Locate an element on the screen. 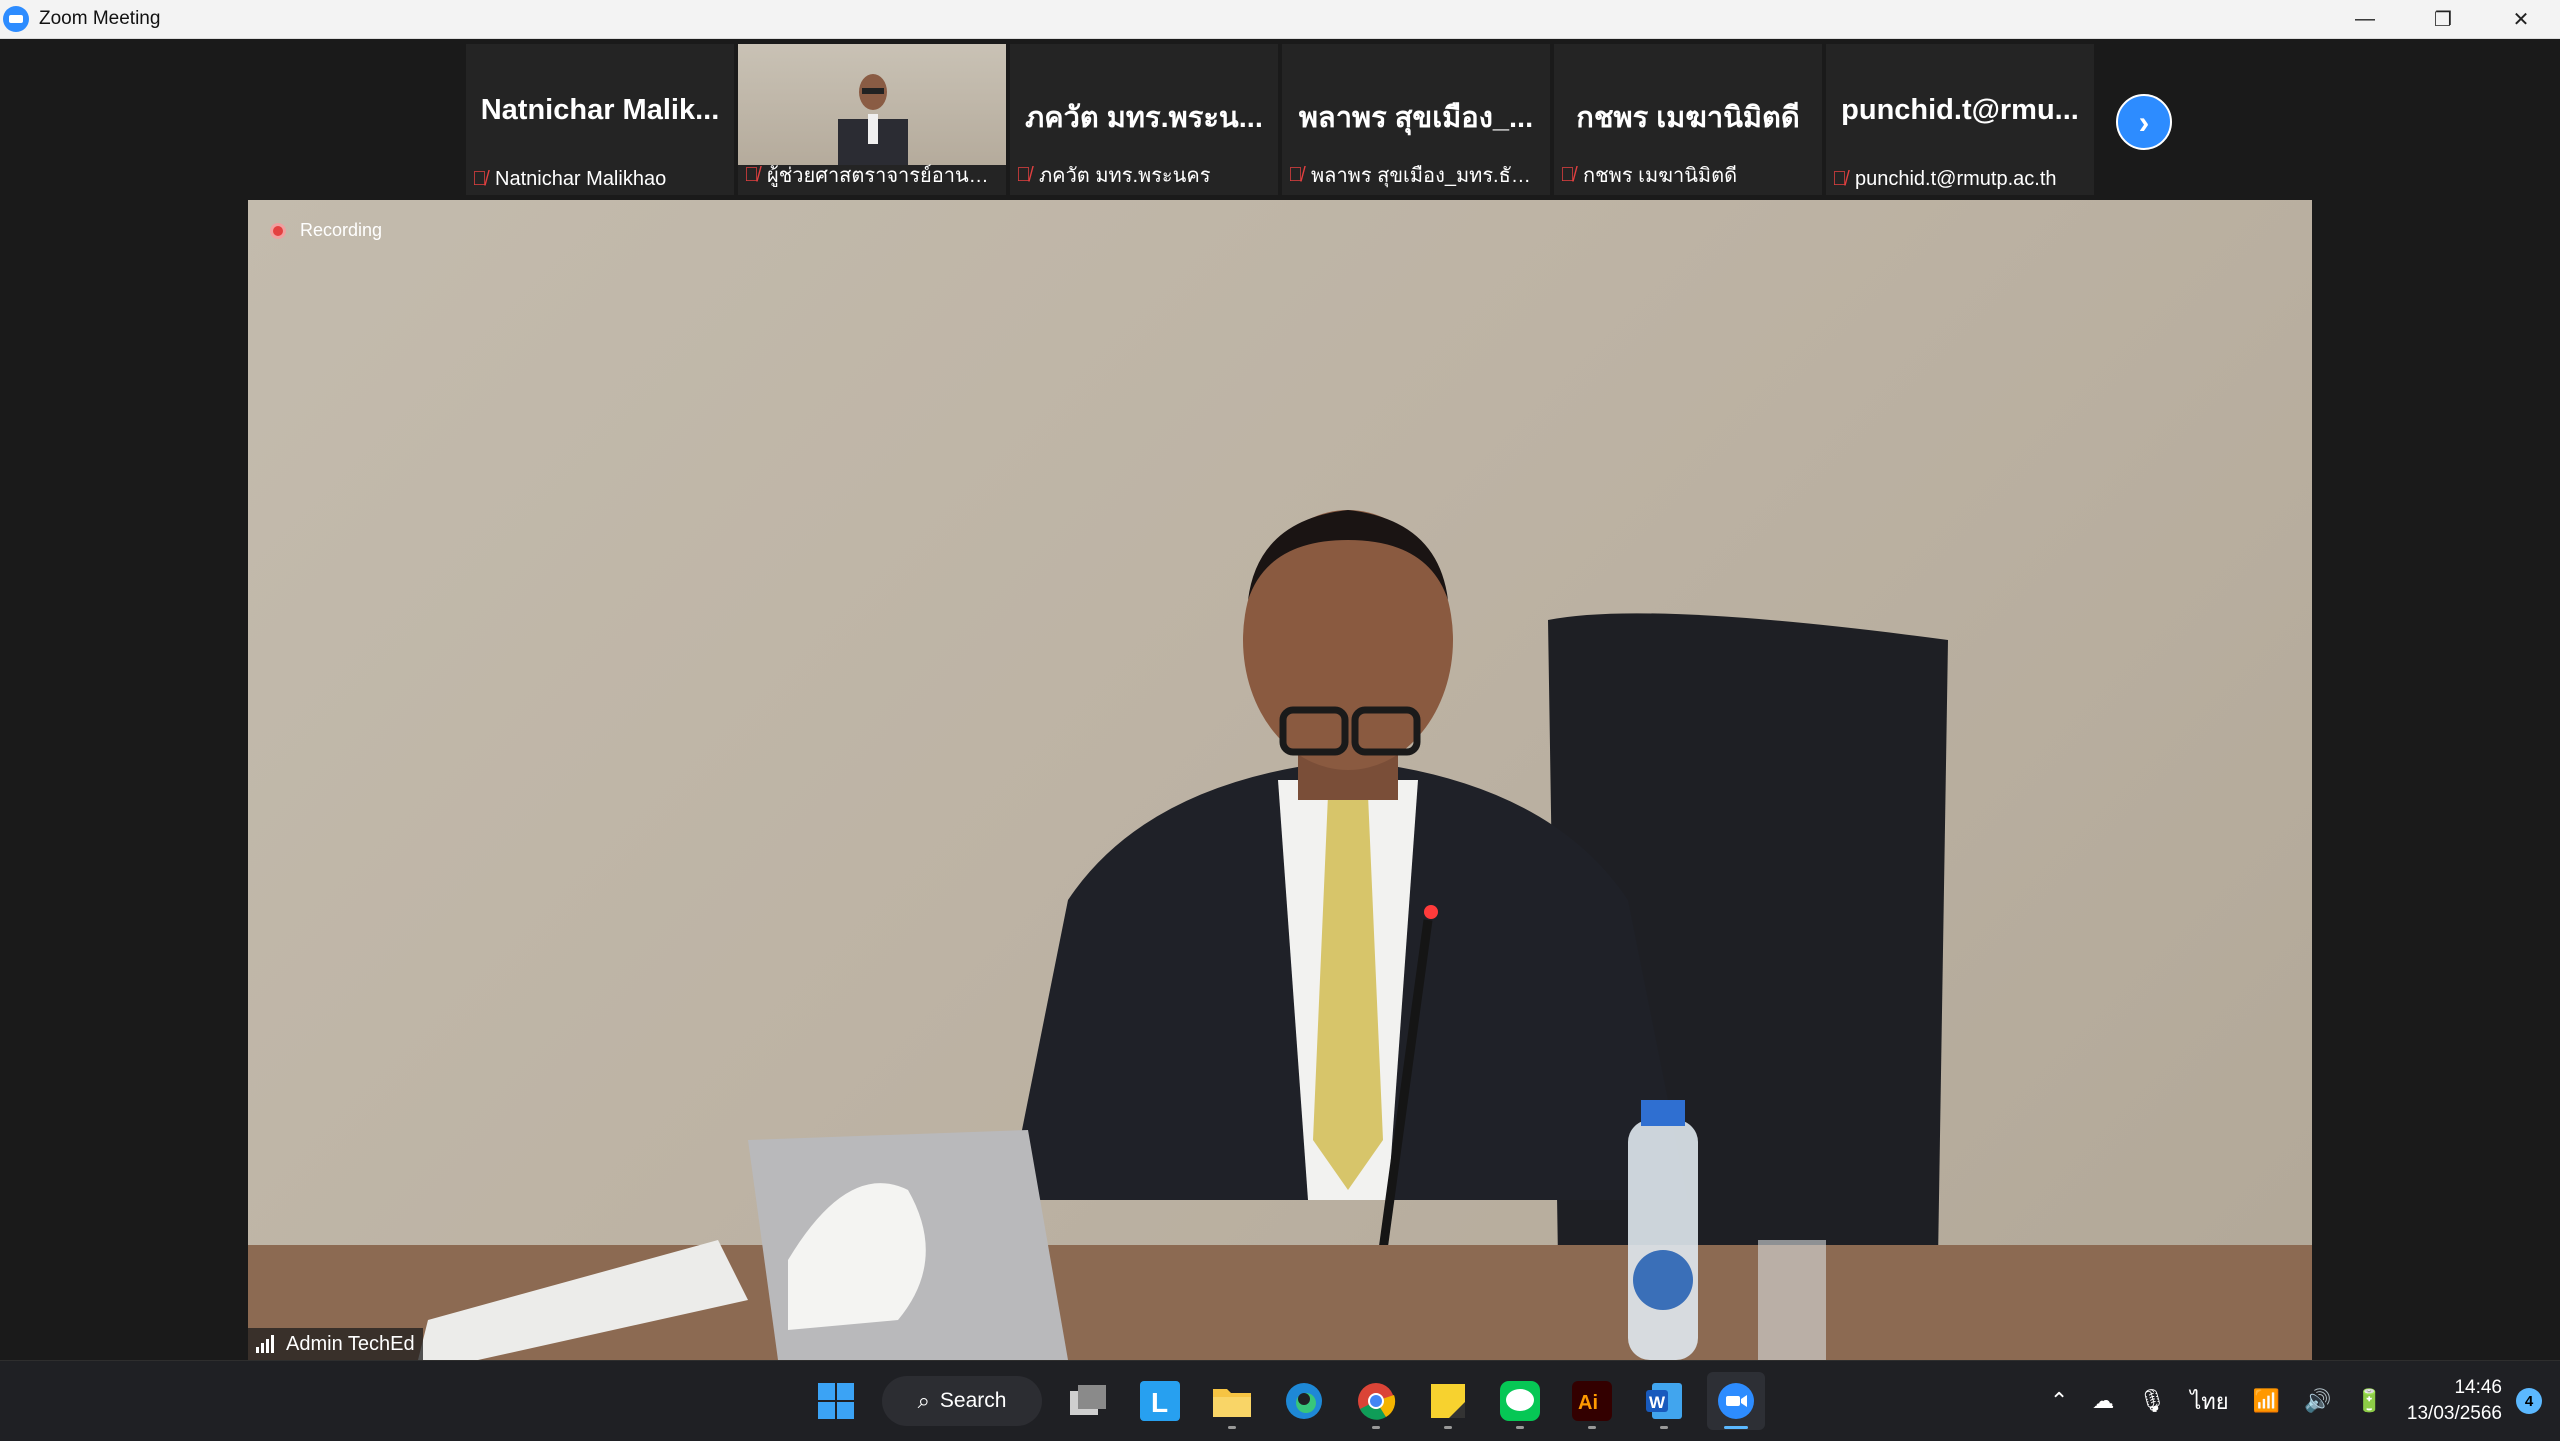 Image resolution: width=2560 pixels, height=1441 pixels. l-app-icon: L is located at coordinates (1160, 1401).